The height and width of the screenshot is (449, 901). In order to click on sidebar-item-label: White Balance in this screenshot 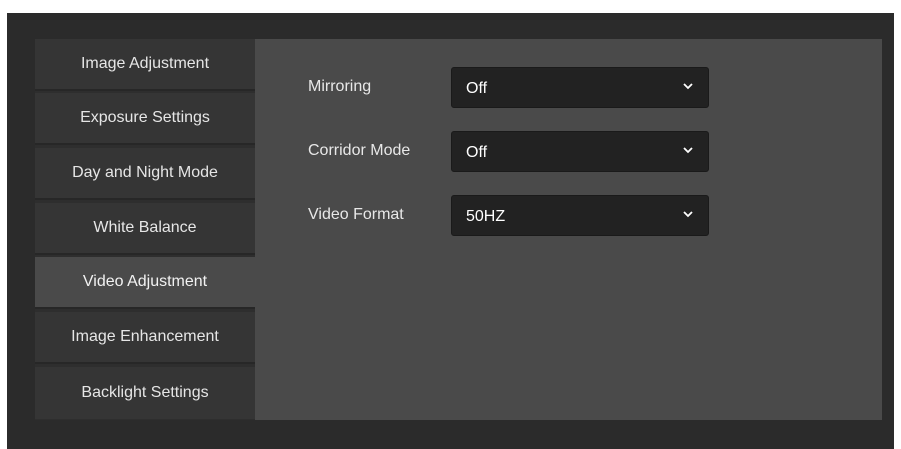, I will do `click(145, 227)`.